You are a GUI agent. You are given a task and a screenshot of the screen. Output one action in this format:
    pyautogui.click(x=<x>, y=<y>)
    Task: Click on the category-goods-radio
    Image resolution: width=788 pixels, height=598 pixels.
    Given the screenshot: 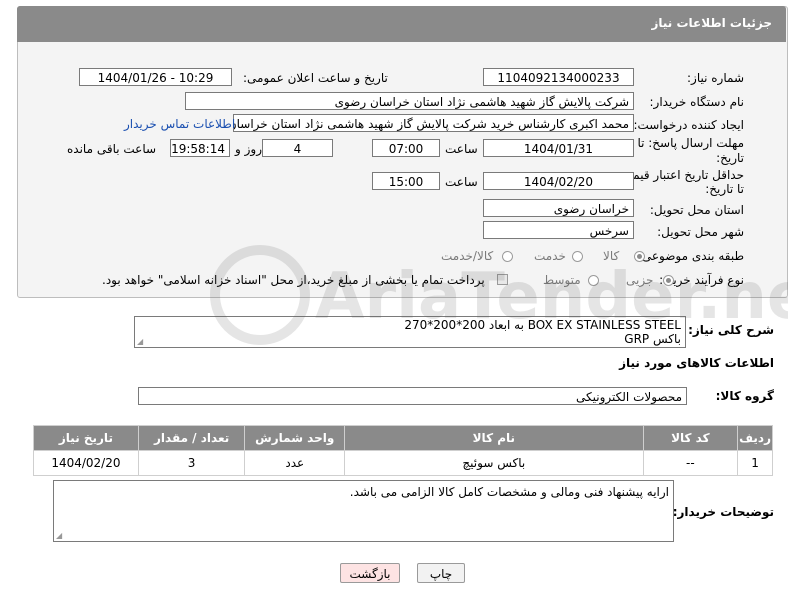 What is the action you would take?
    pyautogui.click(x=639, y=256)
    